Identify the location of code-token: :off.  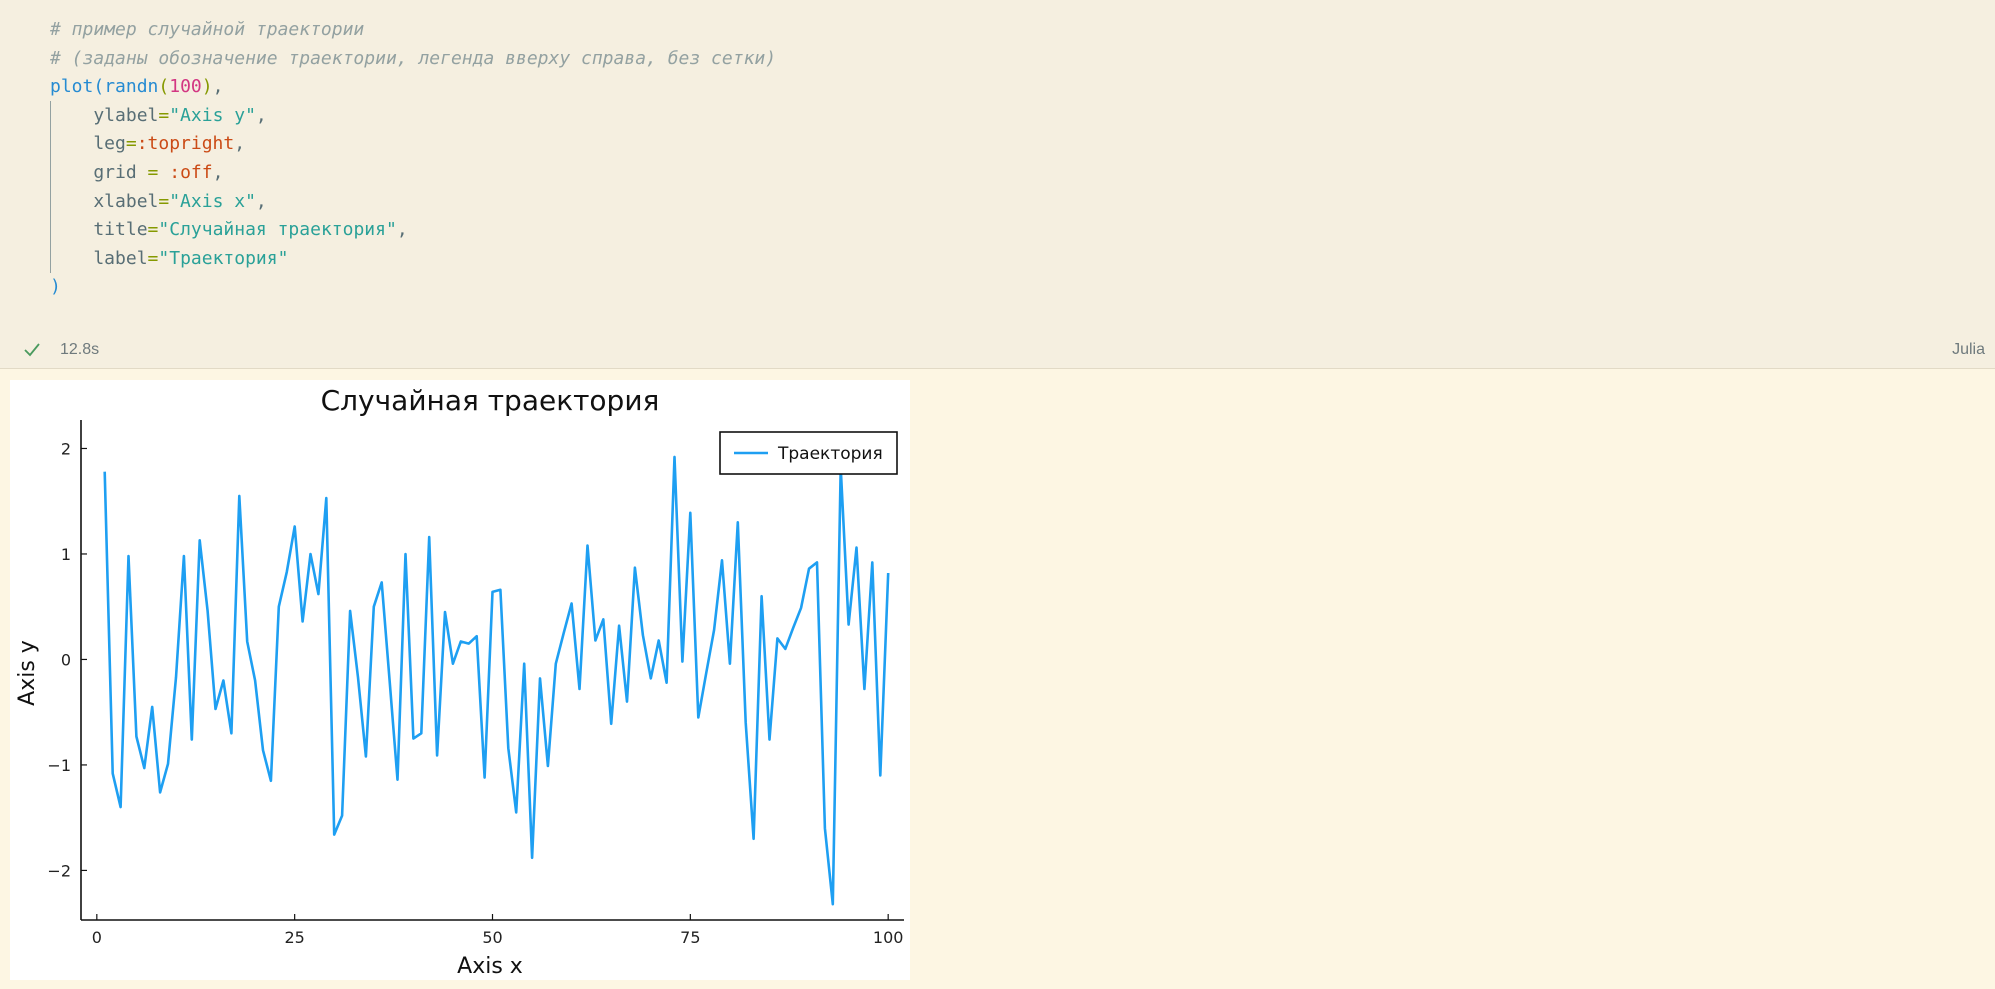
(191, 172).